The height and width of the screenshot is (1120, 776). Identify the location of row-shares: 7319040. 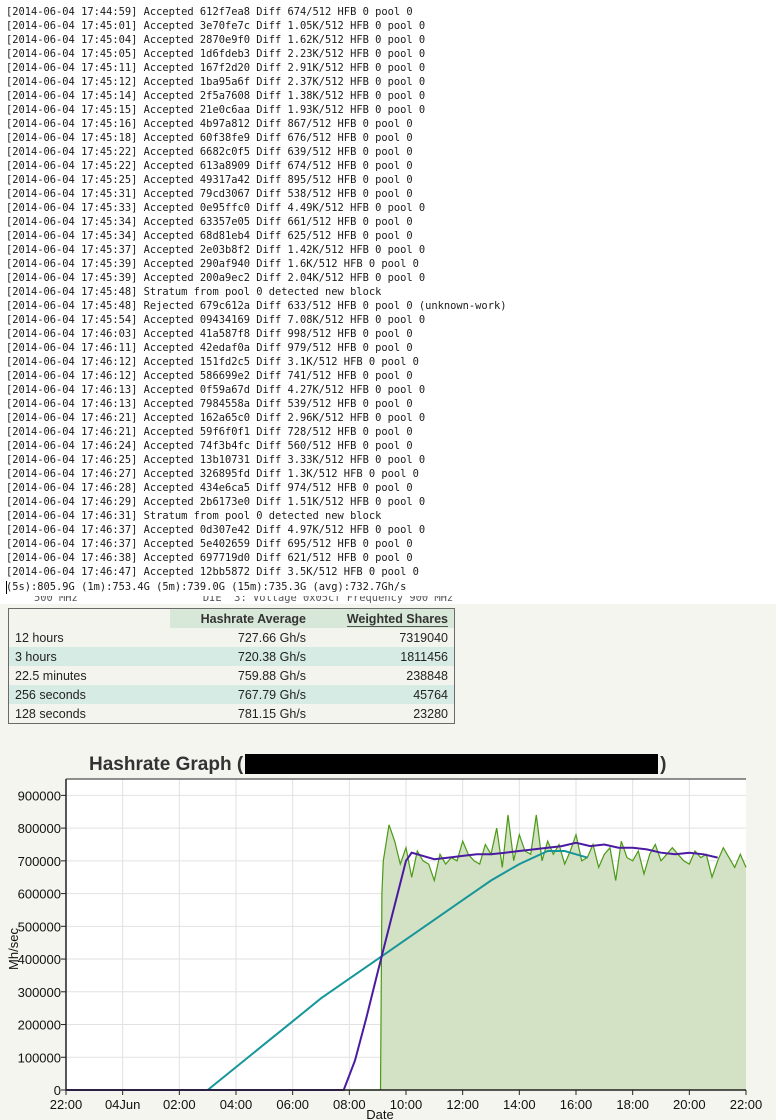
(383, 637).